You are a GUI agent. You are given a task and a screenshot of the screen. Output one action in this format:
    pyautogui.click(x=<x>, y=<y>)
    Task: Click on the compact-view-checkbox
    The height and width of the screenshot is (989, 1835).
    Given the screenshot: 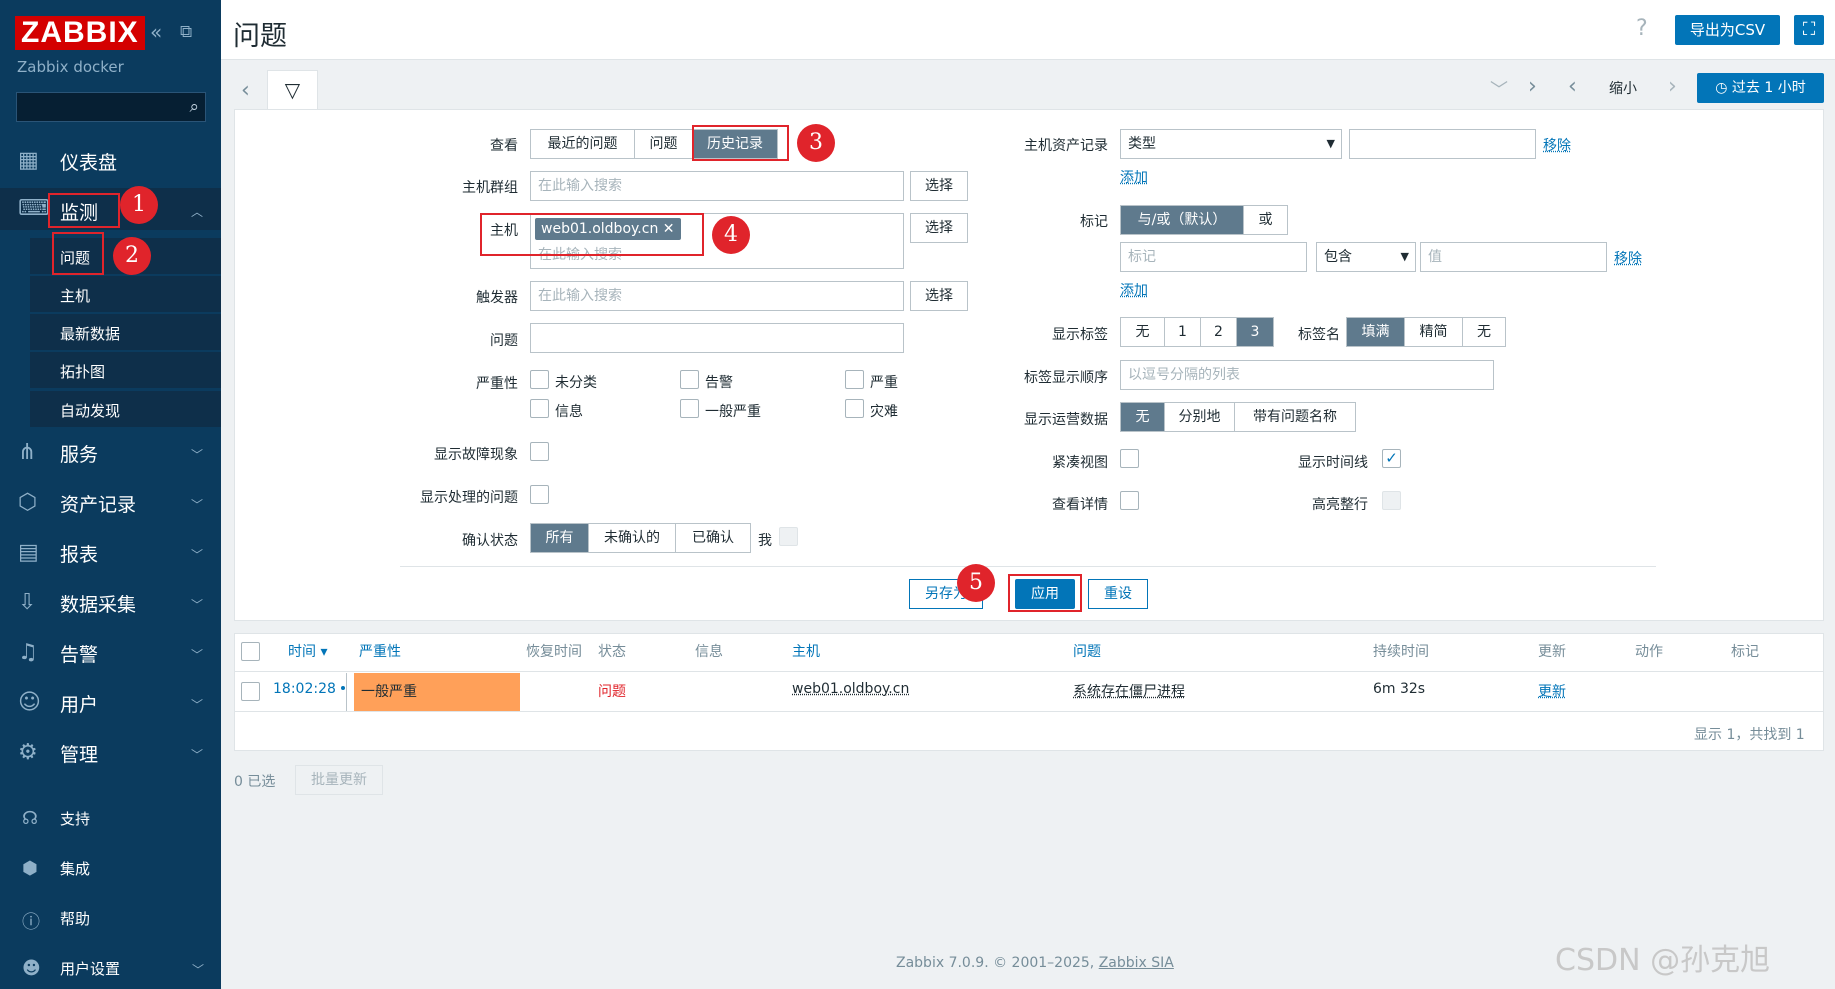 What is the action you would take?
    pyautogui.click(x=1129, y=458)
    